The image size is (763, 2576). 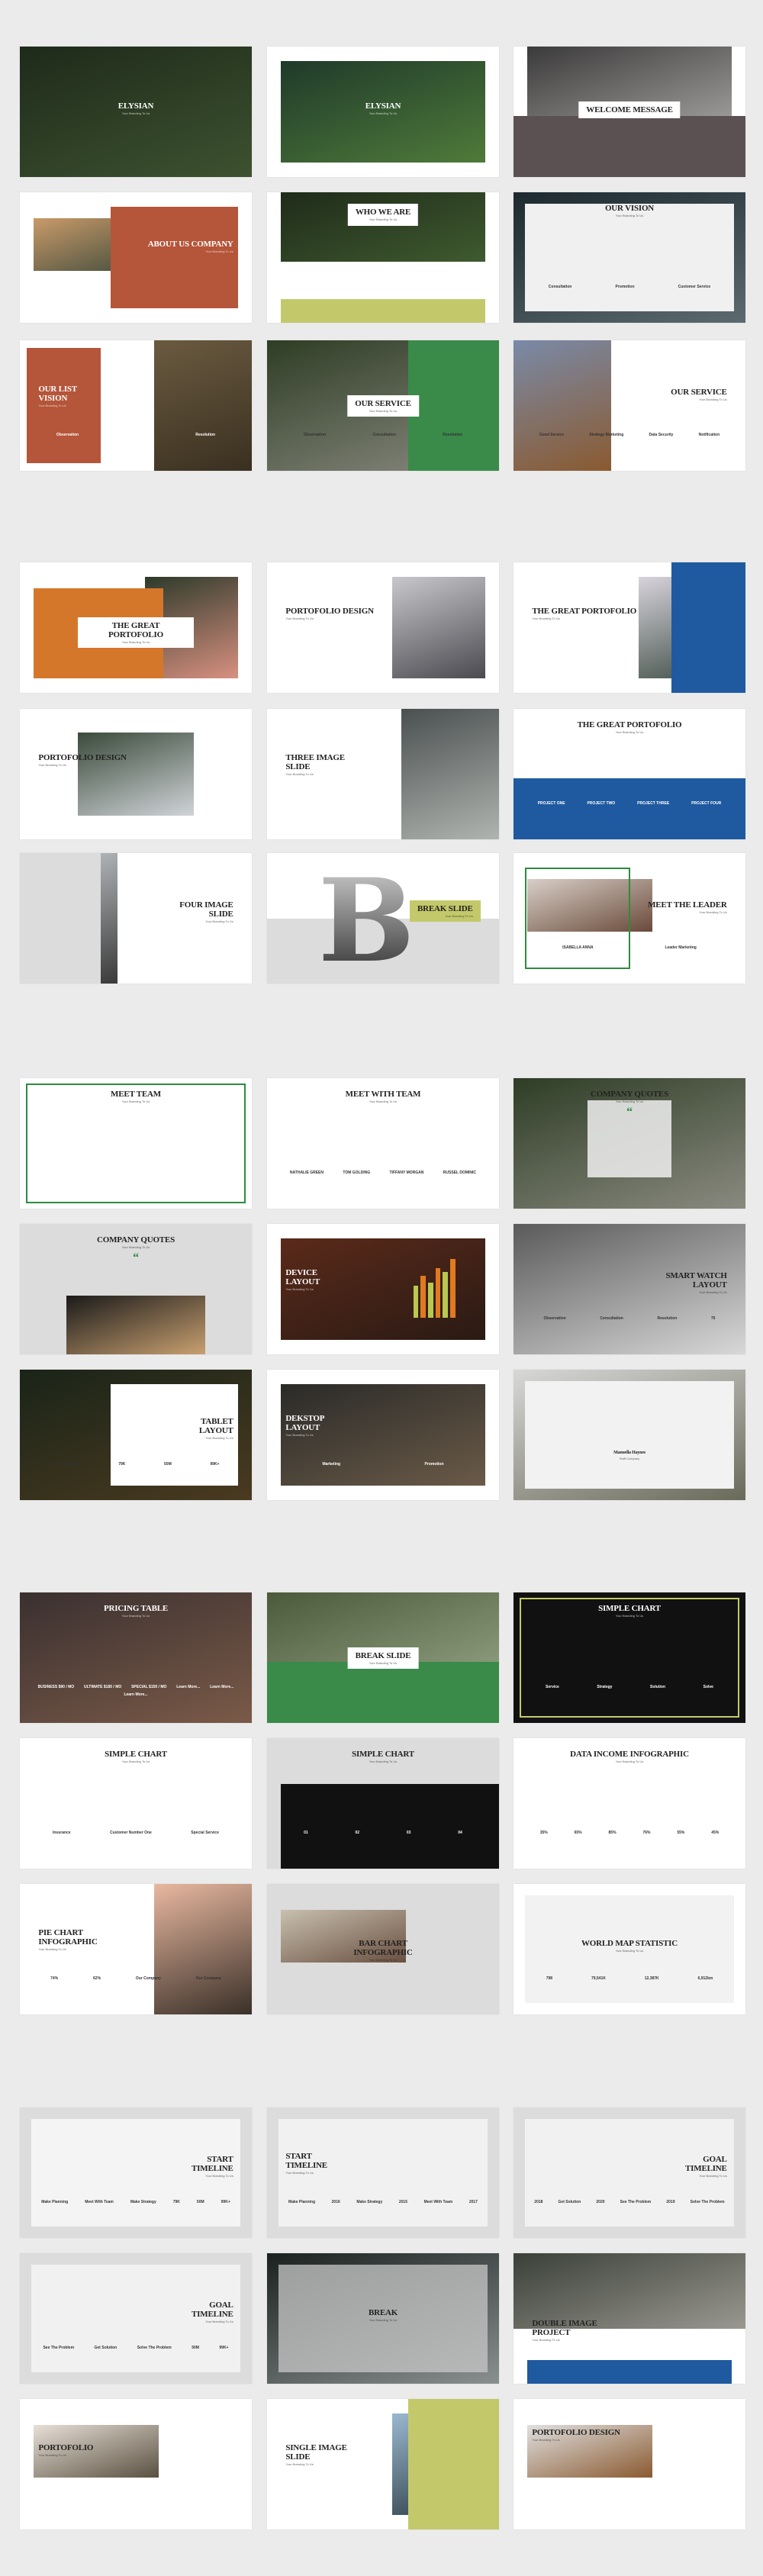 I want to click on slide-title: THE GREAT PORTOFOLIO Your Branding To Us, so click(x=629, y=727).